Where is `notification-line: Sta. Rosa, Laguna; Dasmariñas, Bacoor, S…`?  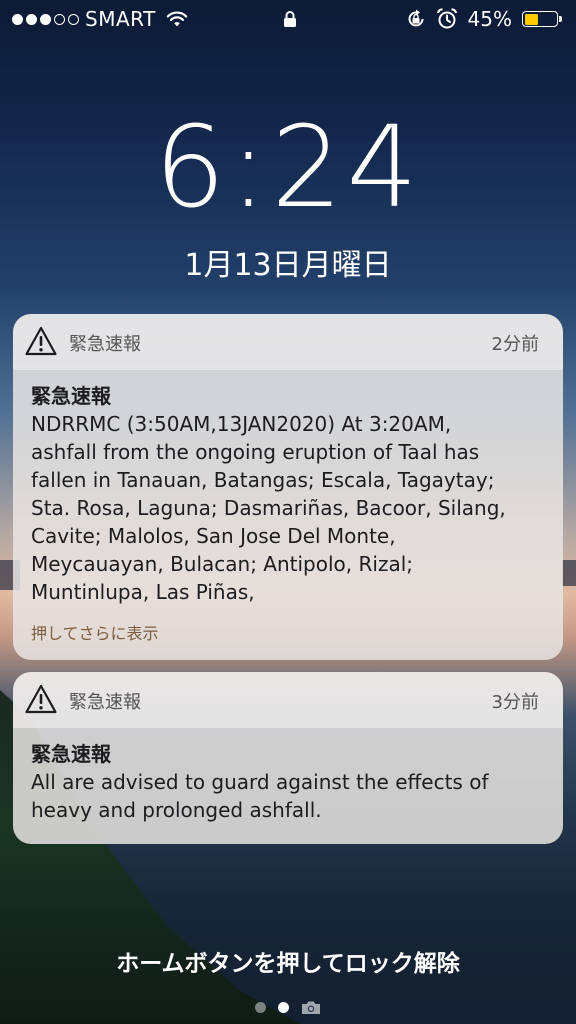 notification-line: Sta. Rosa, Laguna; Dasmariñas, Bacoor, S… is located at coordinates (268, 508).